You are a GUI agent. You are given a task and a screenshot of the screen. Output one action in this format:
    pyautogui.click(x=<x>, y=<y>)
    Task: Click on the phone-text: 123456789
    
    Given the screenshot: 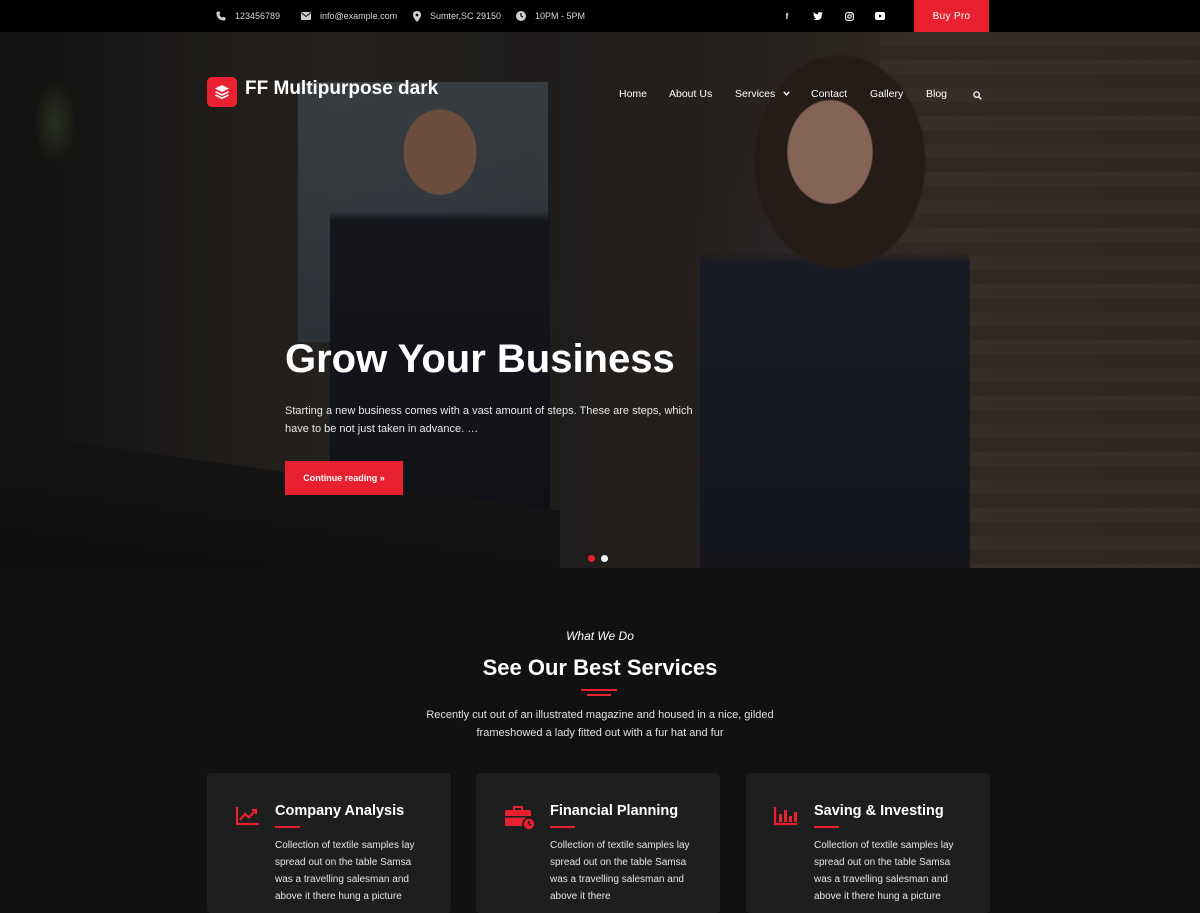 What is the action you would take?
    pyautogui.click(x=258, y=16)
    